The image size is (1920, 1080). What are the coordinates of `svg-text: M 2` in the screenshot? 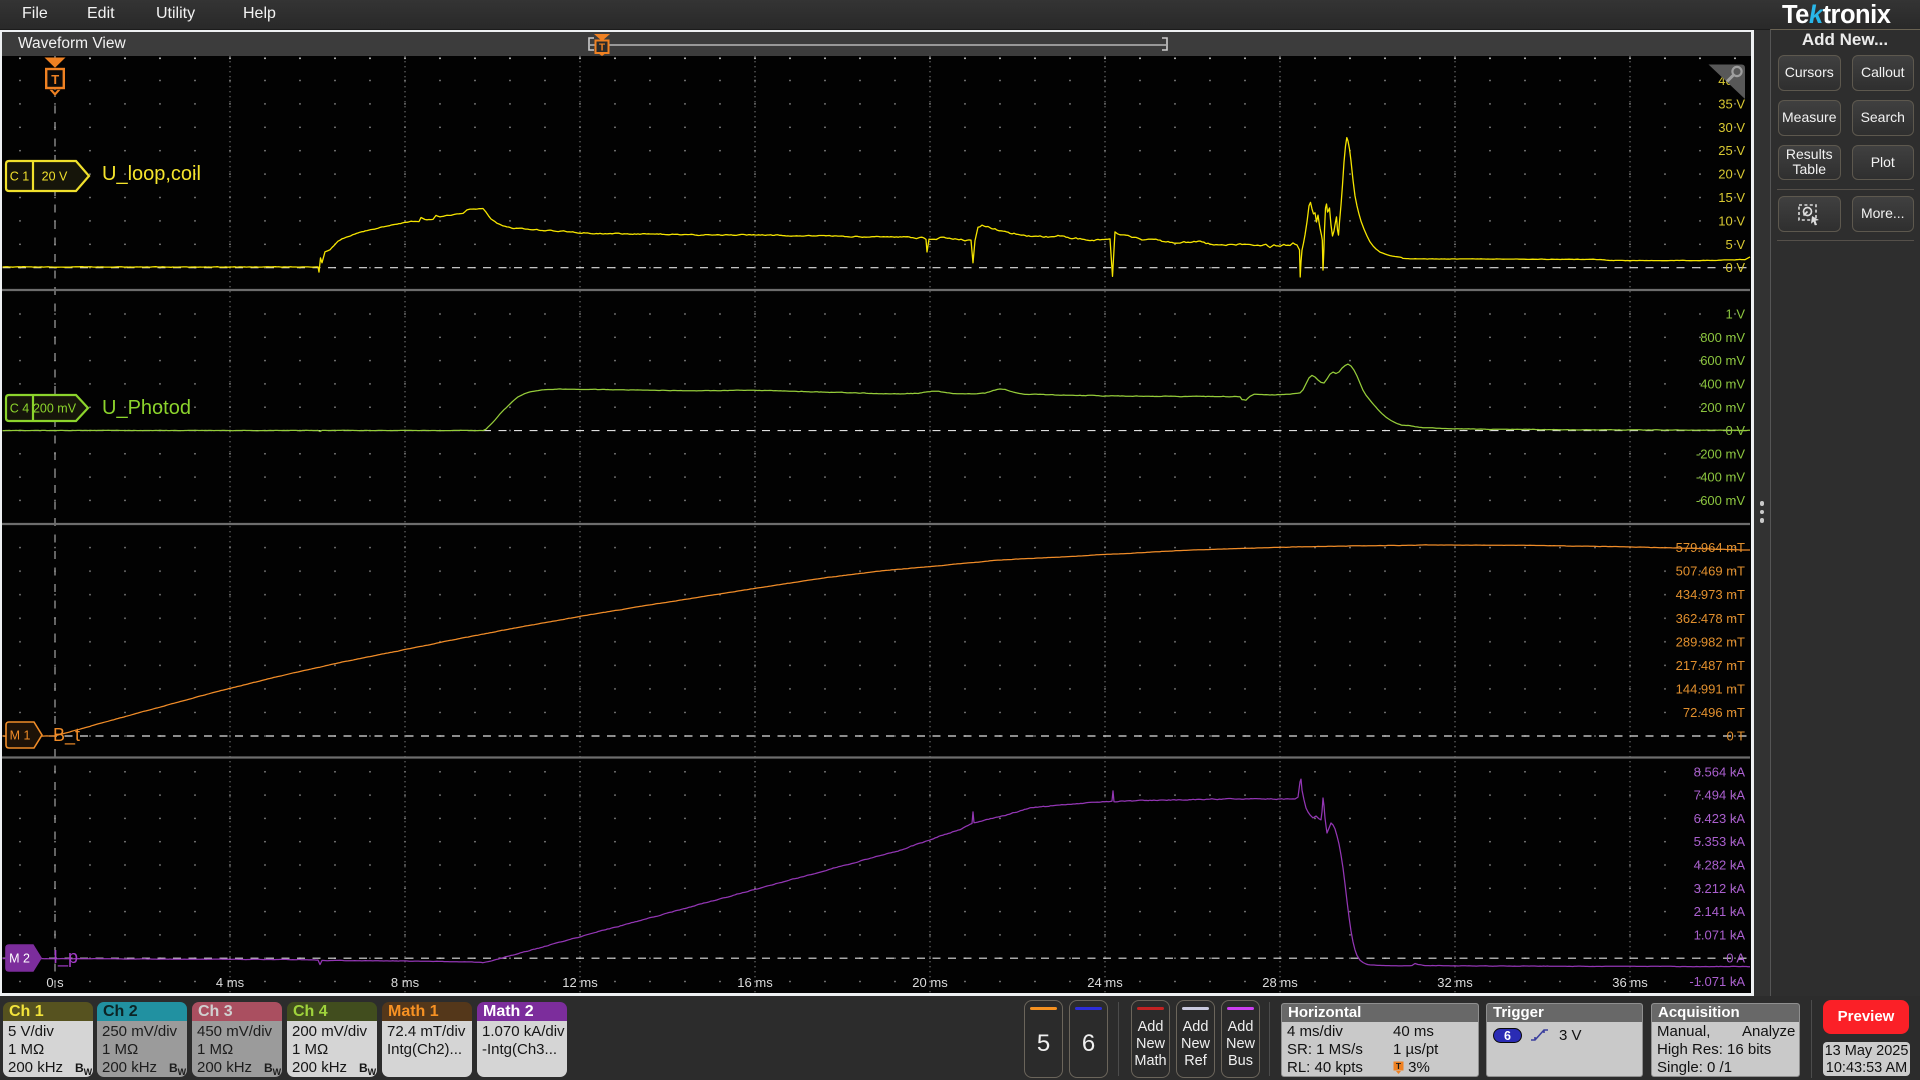 It's located at (19, 959).